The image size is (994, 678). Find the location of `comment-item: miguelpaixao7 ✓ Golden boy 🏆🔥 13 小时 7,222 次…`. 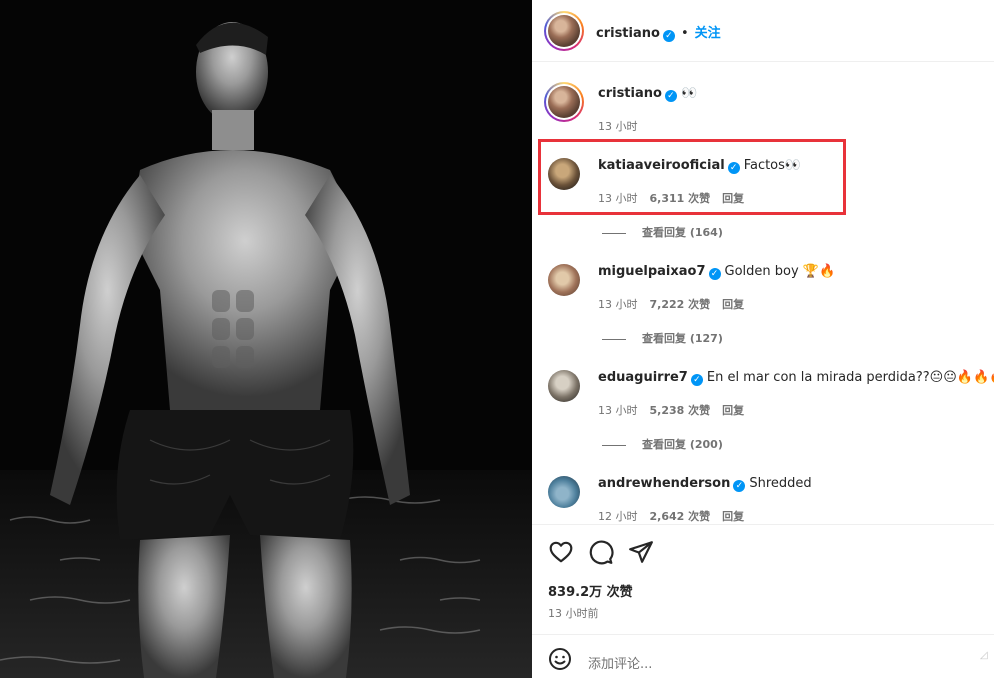

comment-item: miguelpaixao7 ✓ Golden boy 🏆🔥 13 小时 7,222 次… is located at coordinates (763, 289).